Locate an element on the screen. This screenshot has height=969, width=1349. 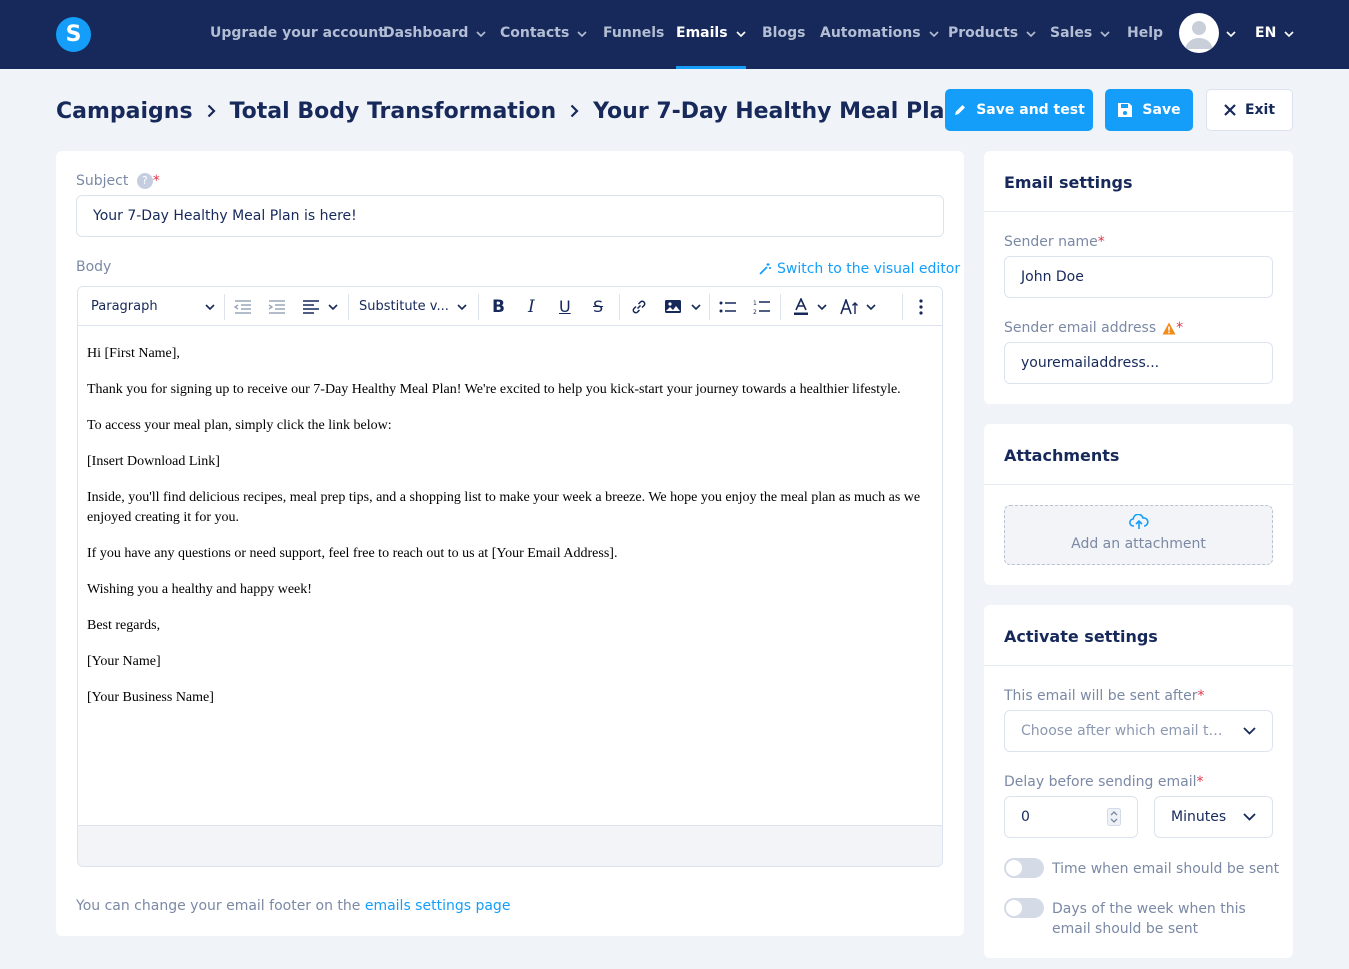
sent-after-label: This email will be sent after* is located at coordinates (1104, 696).